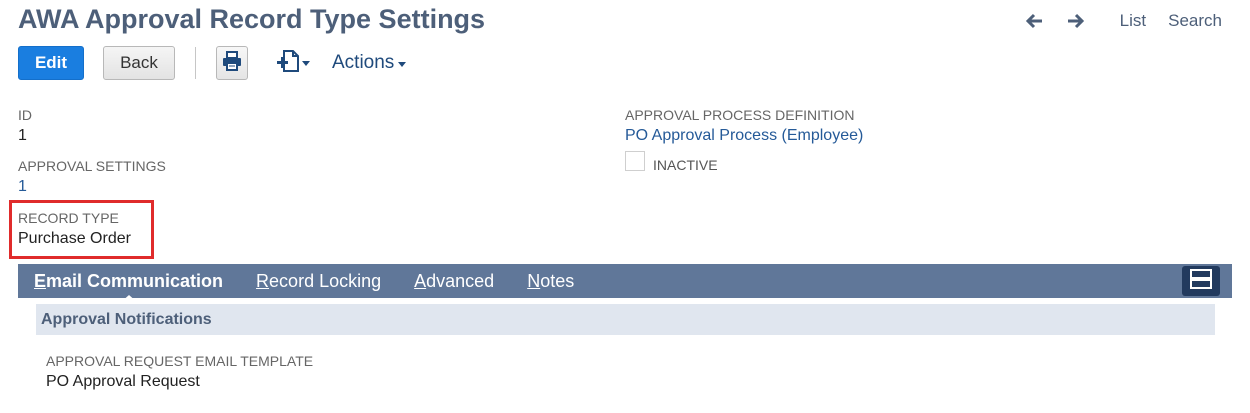  I want to click on tab-label: otes, so click(557, 280).